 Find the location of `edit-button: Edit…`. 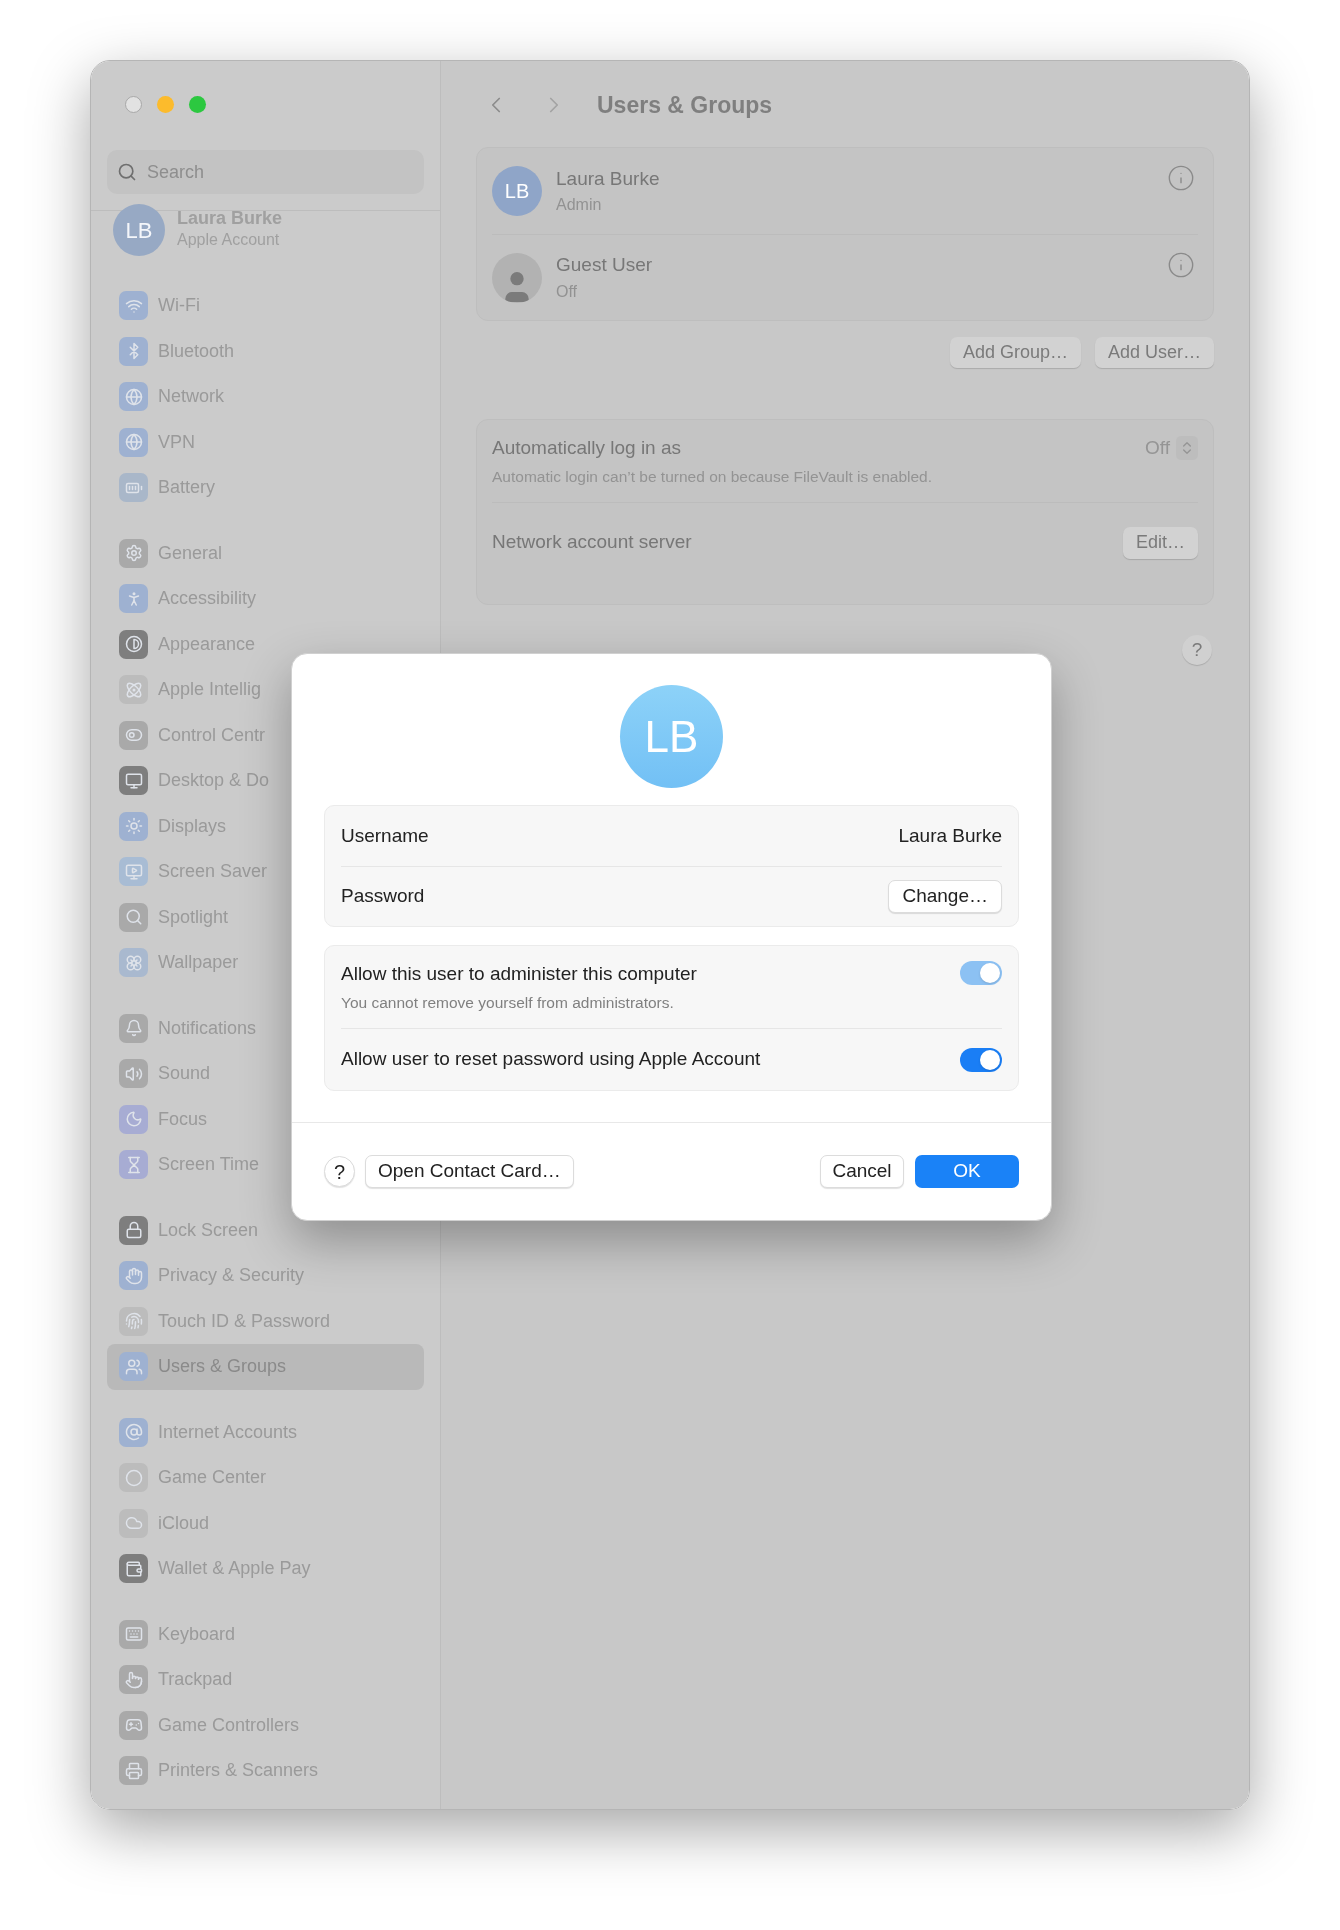

edit-button: Edit… is located at coordinates (1160, 542).